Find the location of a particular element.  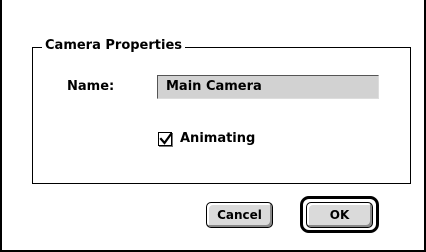

name-label: Name: is located at coordinates (91, 86).